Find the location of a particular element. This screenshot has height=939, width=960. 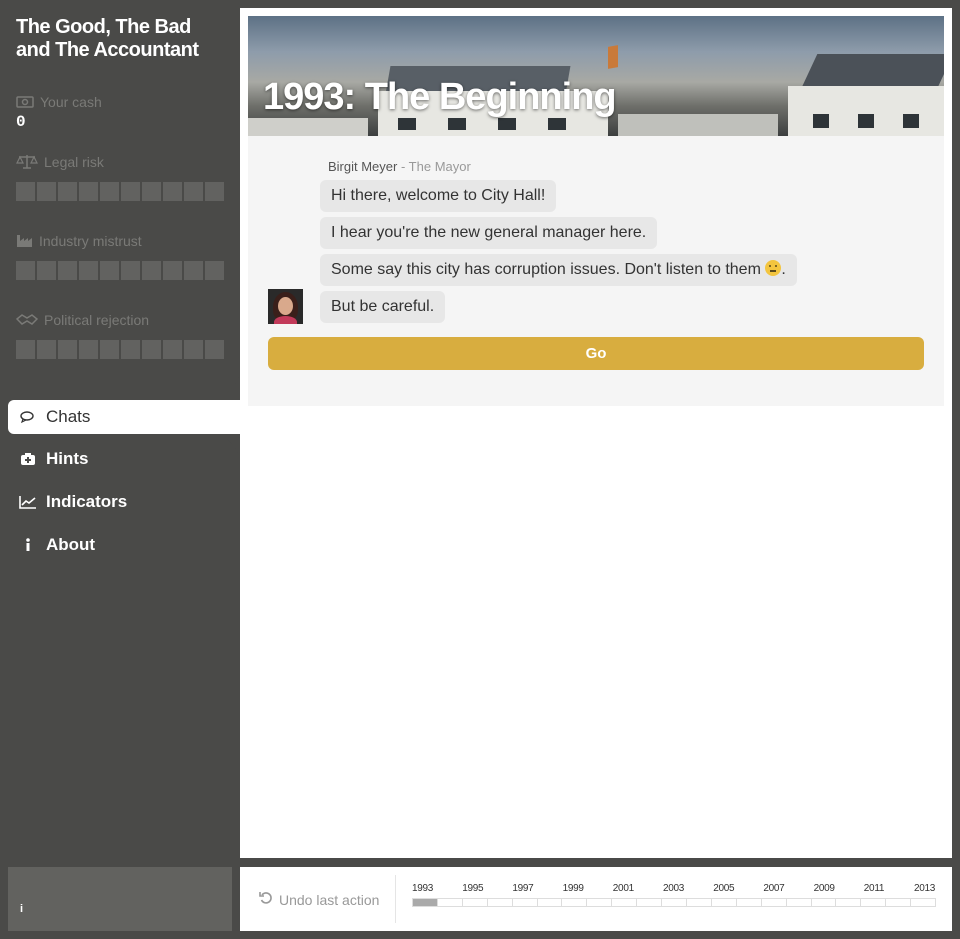

timeline-year-label: 1995 is located at coordinates (473, 888).